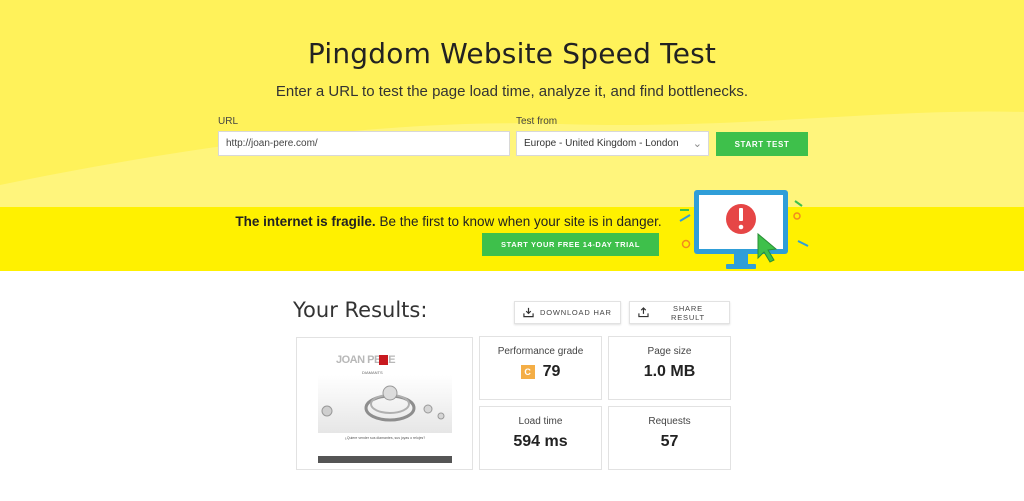 The image size is (1024, 501). I want to click on share-result-button: SHARE RESULT, so click(679, 312).